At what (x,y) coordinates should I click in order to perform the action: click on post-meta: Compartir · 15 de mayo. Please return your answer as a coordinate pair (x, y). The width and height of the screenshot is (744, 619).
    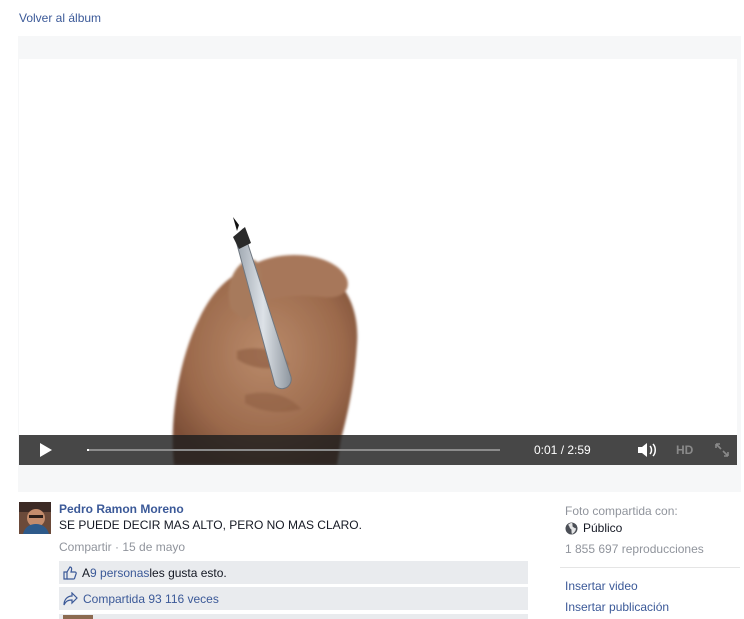
    Looking at the image, I should click on (122, 547).